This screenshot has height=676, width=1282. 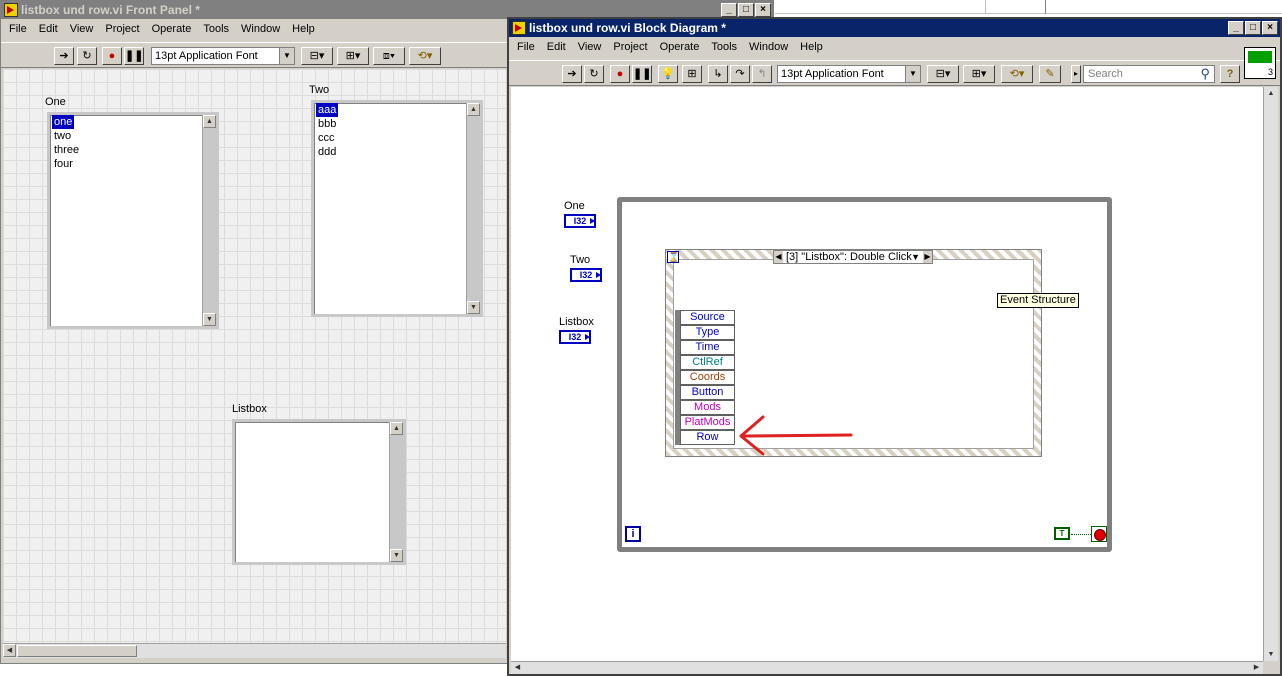 I want to click on event-node-platmods: PlatMods, so click(x=707, y=422).